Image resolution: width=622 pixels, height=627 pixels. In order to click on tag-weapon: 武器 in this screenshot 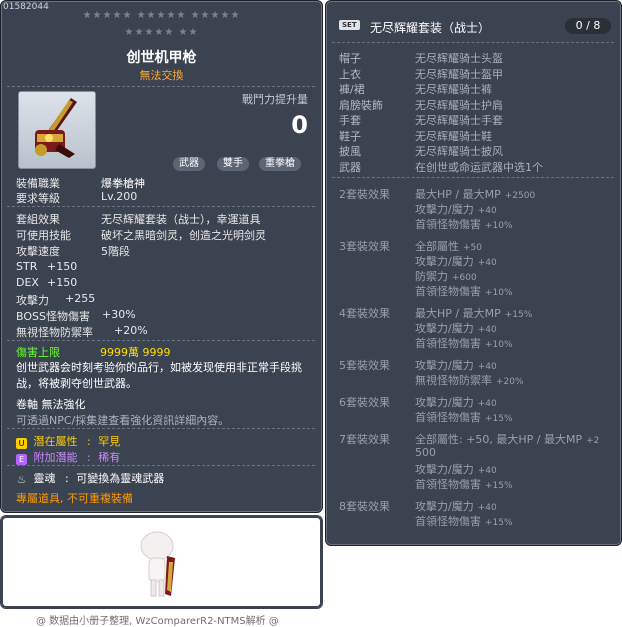, I will do `click(189, 164)`.